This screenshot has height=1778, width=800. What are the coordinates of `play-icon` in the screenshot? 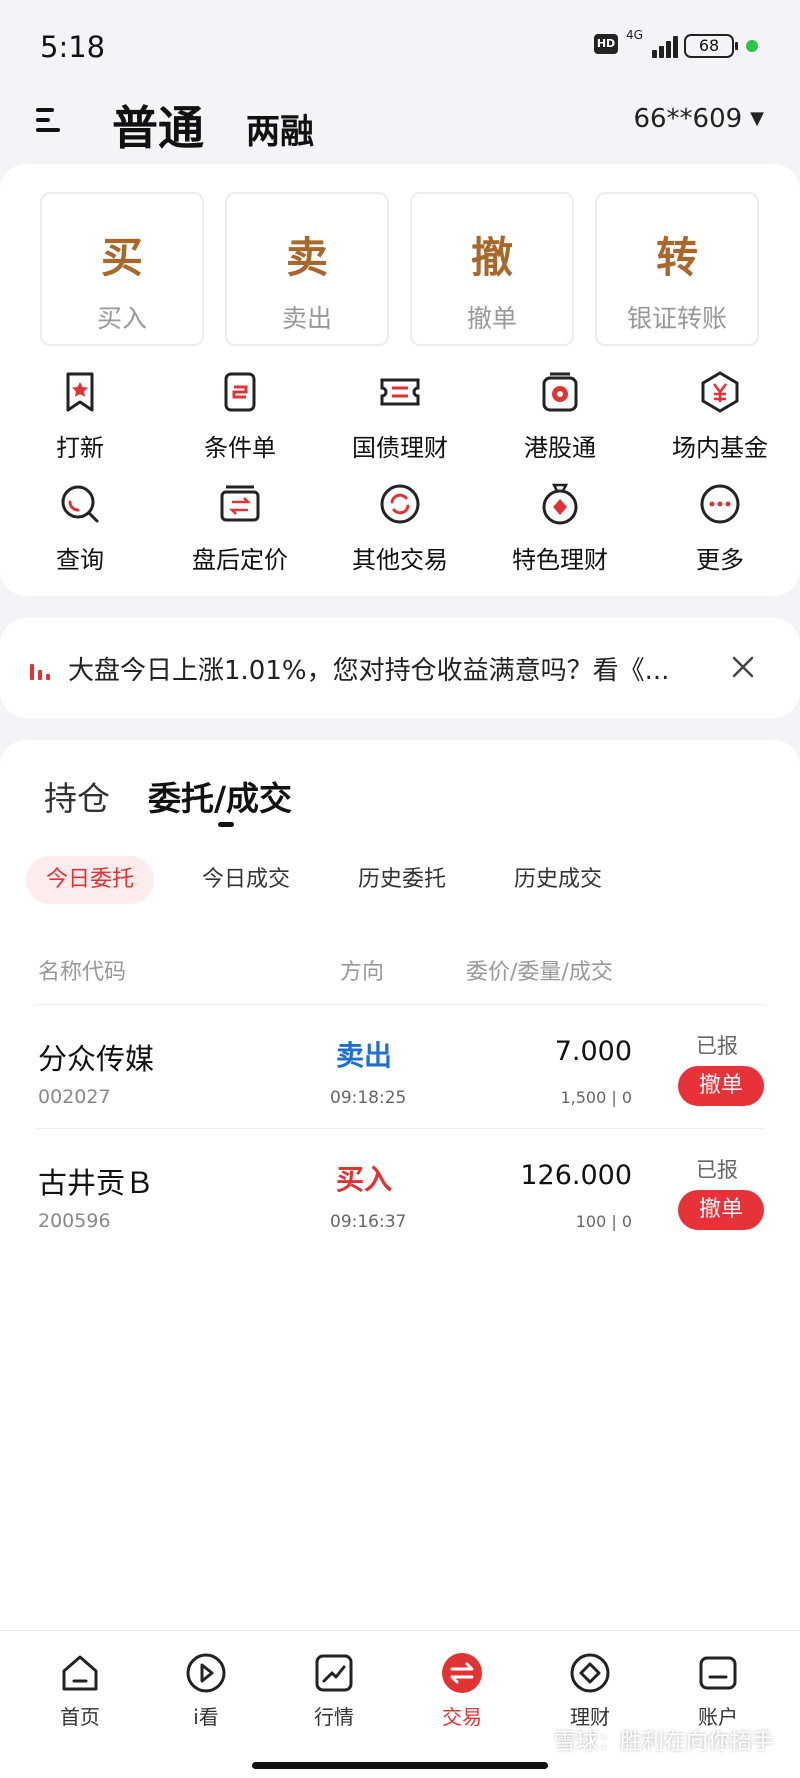 It's located at (206, 1673).